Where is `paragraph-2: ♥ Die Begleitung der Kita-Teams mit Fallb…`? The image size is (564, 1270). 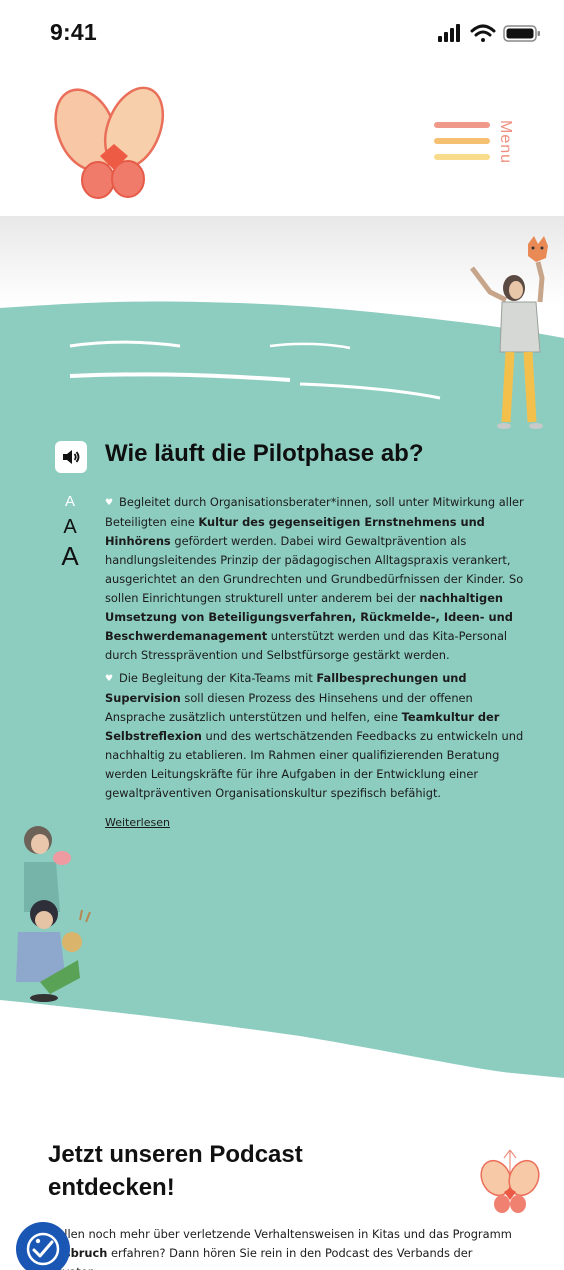
paragraph-2: ♥ Die Begleitung der Kita-Teams mit Fallb… is located at coordinates (315, 736).